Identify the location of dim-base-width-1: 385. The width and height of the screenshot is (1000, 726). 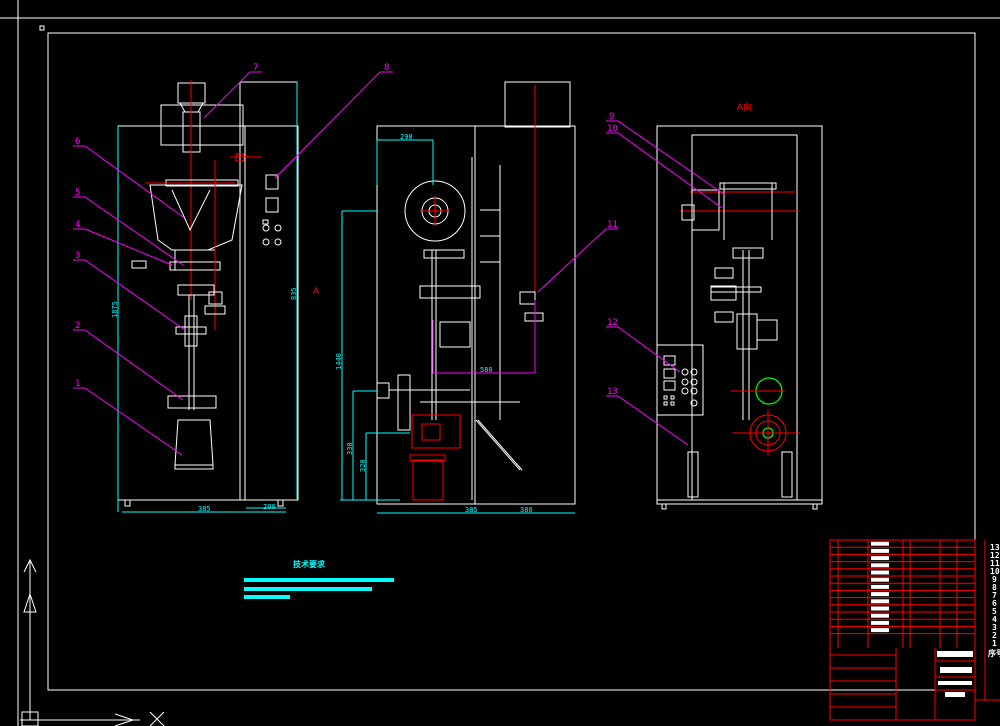
(471, 510).